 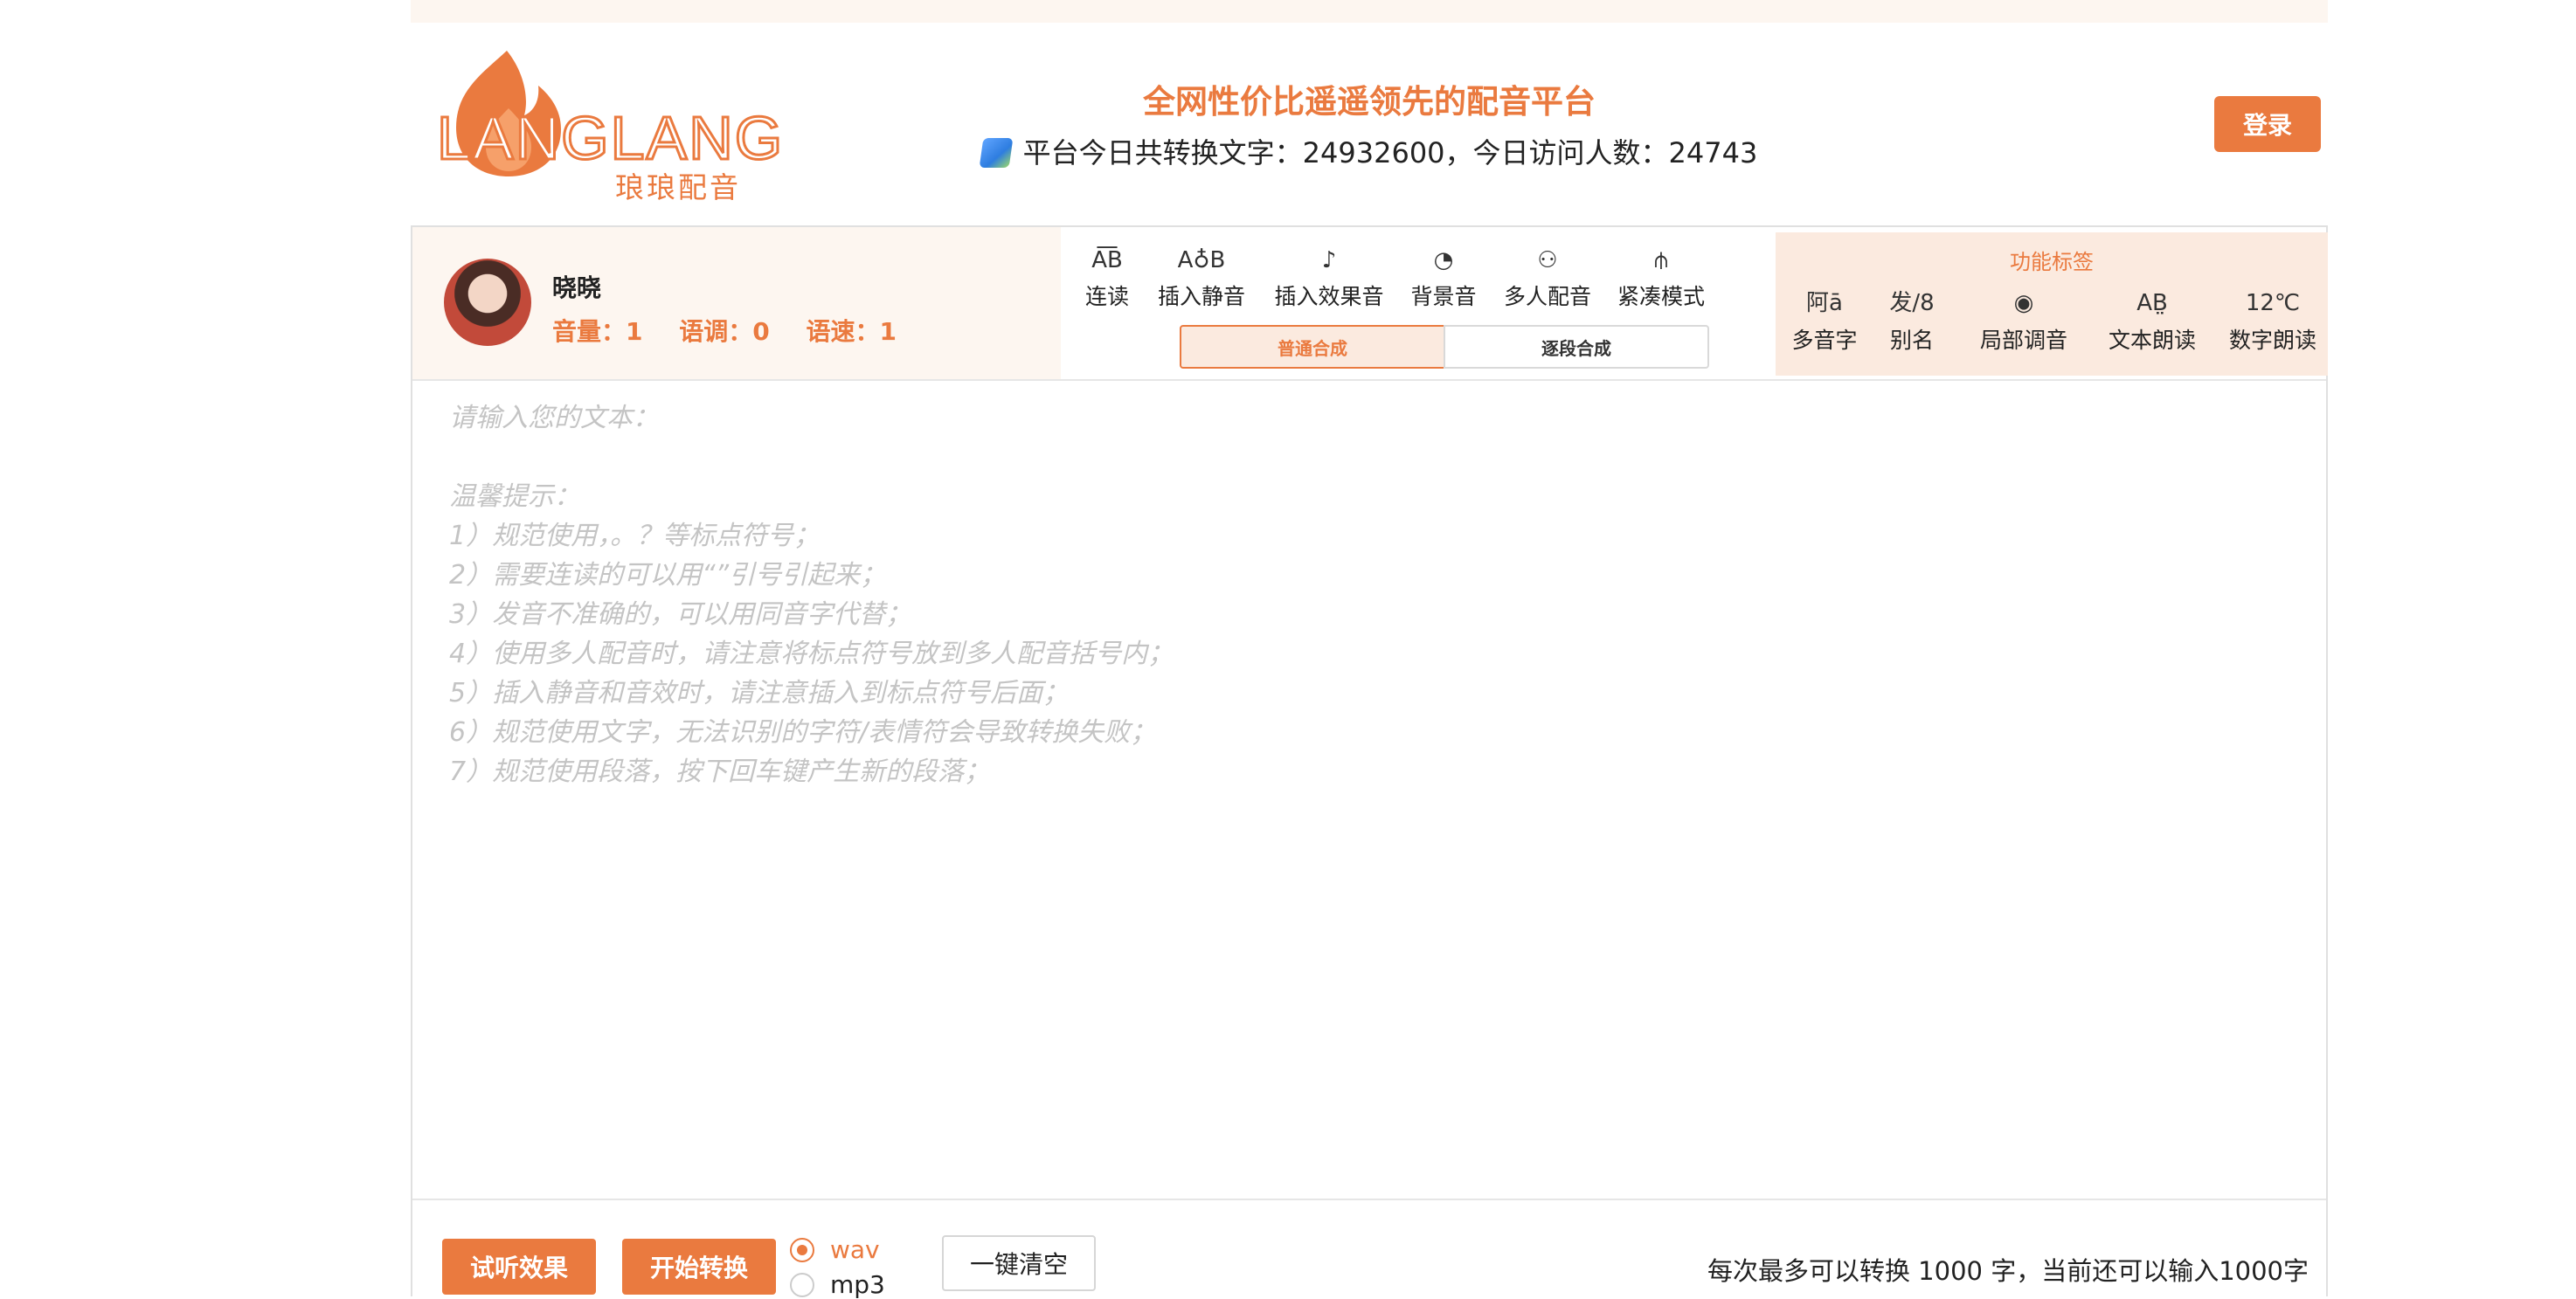 What do you see at coordinates (2152, 303) in the screenshot?
I see `text-reading-icon: AB̤` at bounding box center [2152, 303].